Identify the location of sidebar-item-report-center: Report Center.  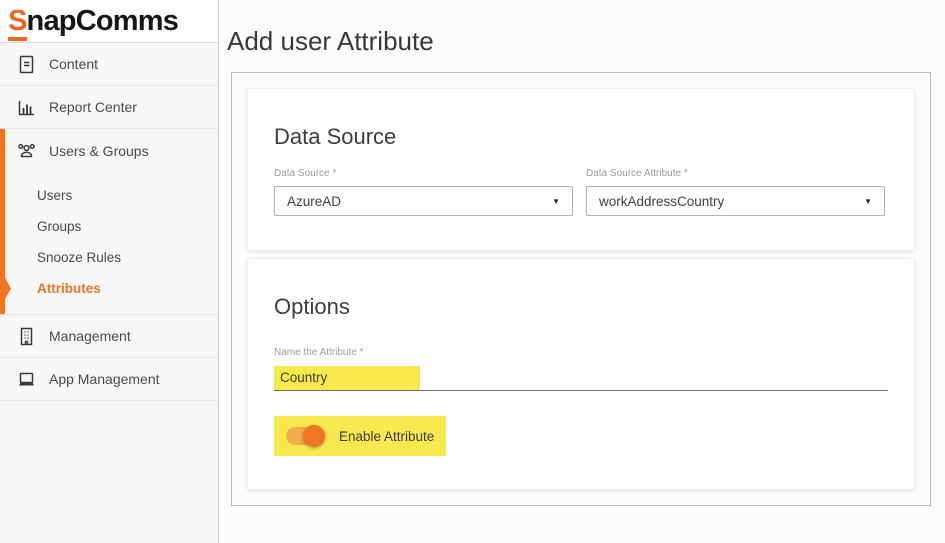
(109, 107).